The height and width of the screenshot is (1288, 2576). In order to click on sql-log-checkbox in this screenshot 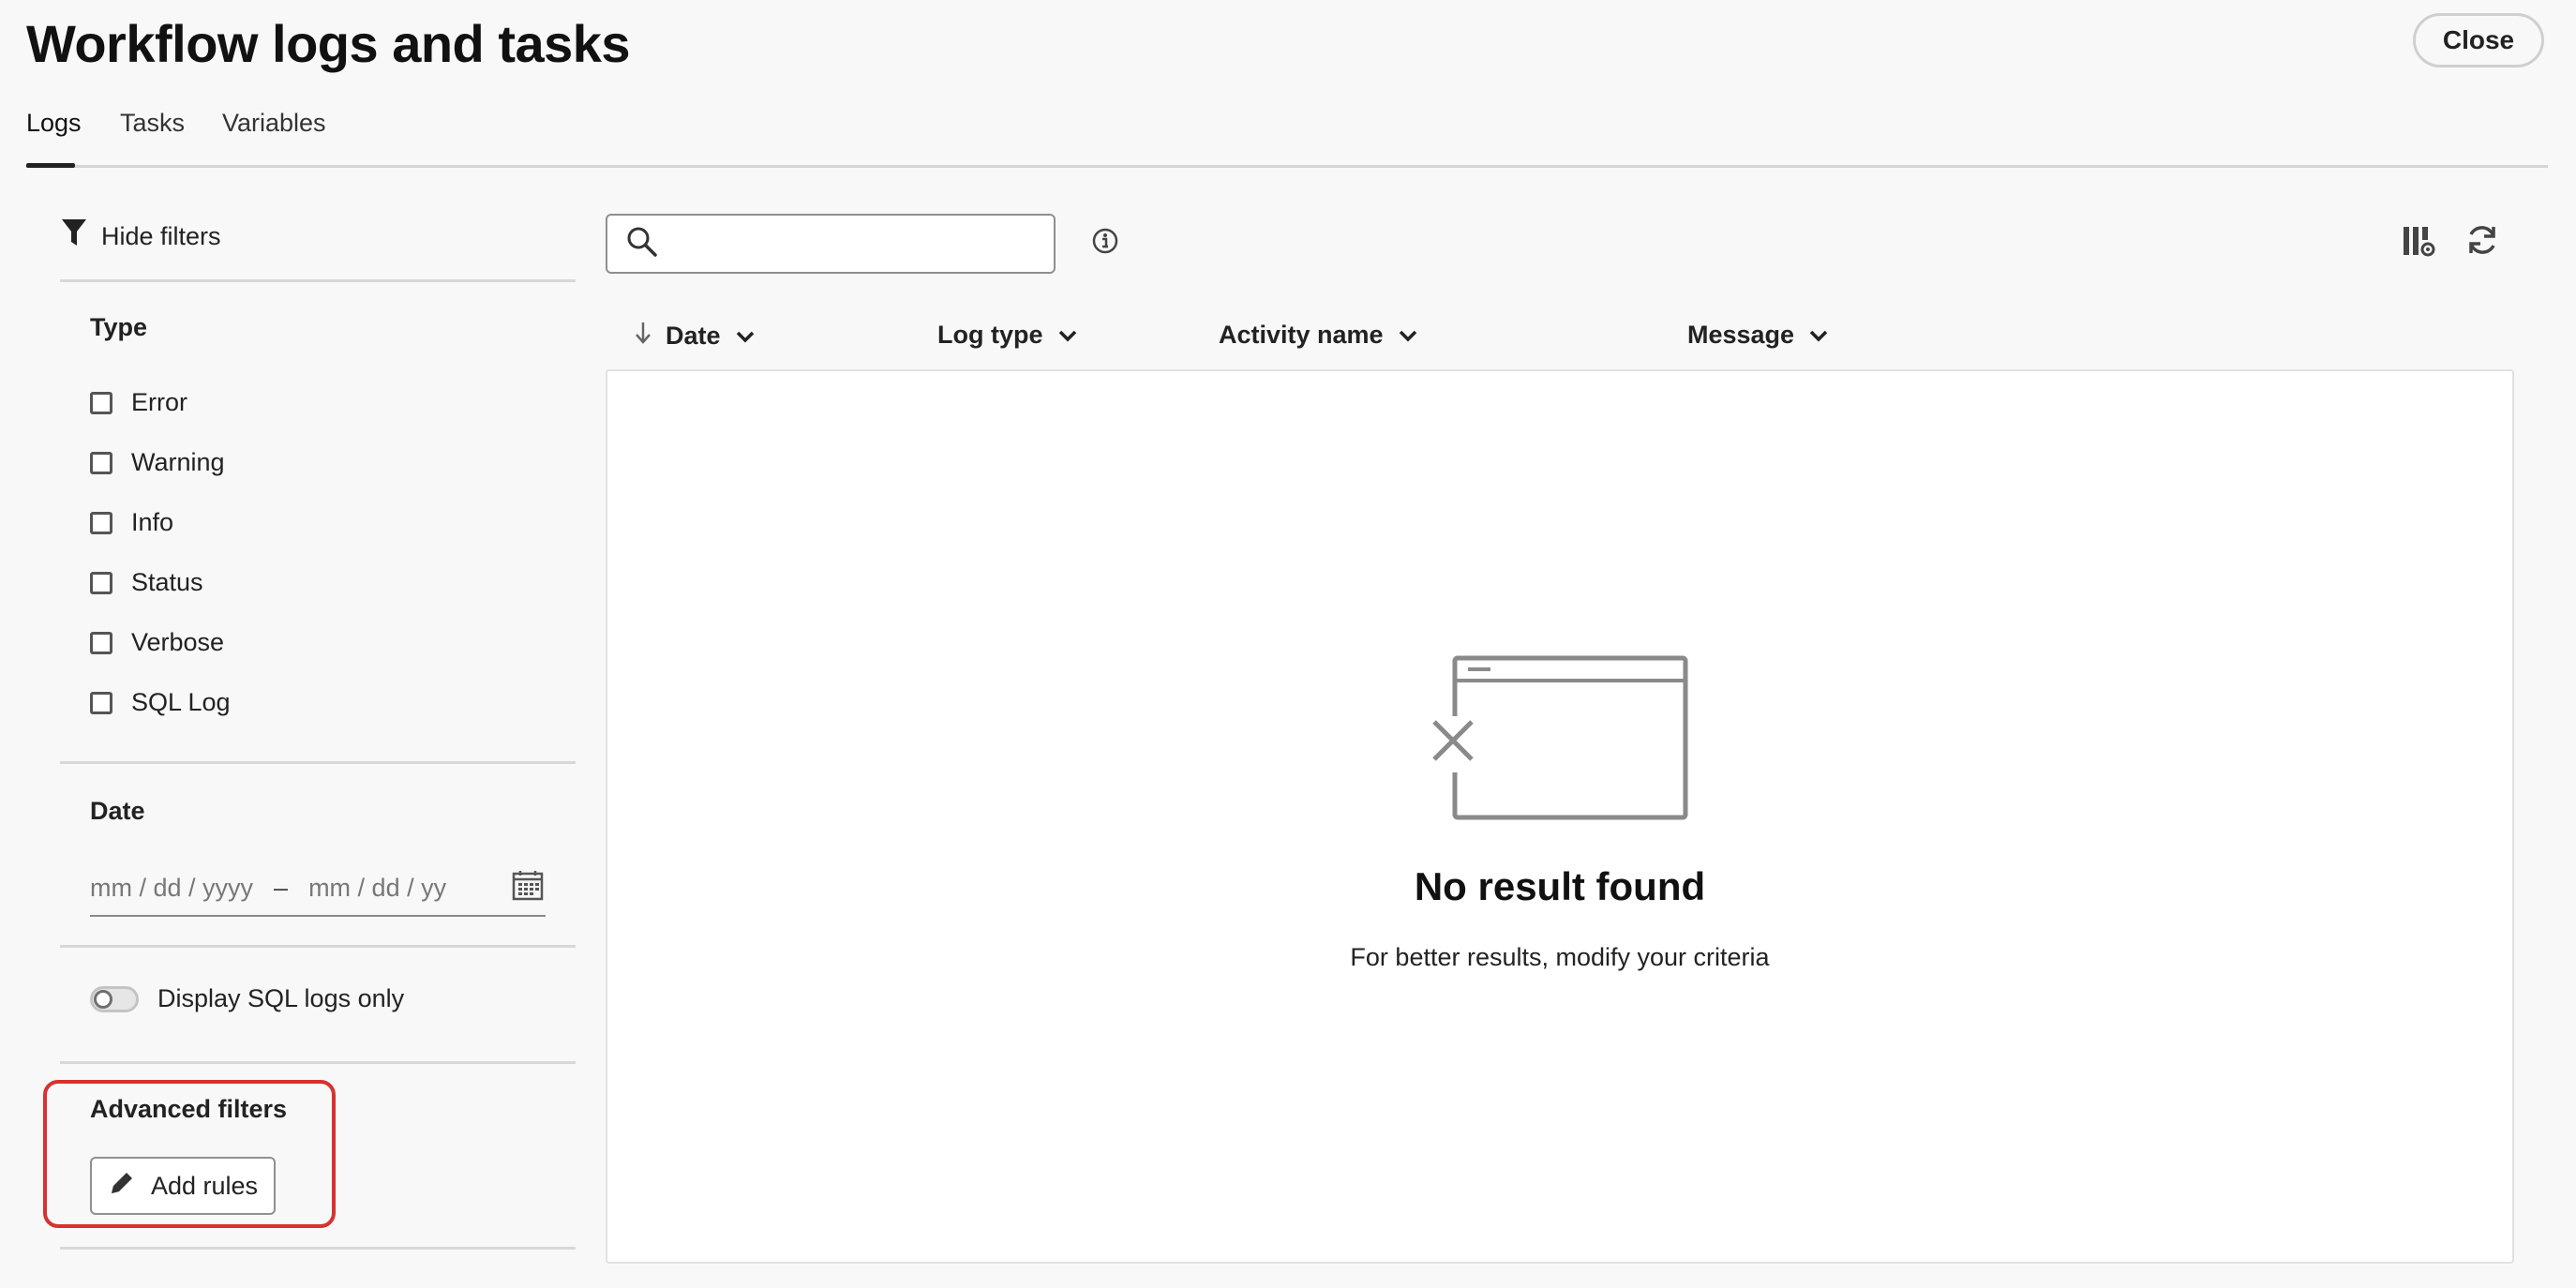, I will do `click(101, 702)`.